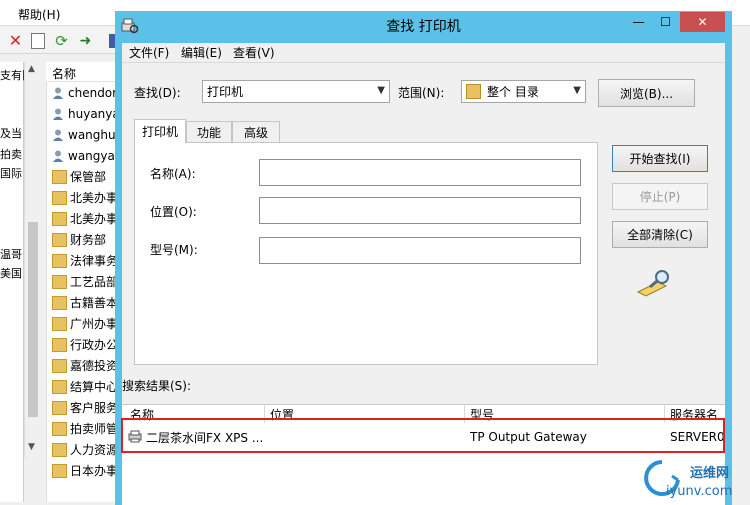 The image size is (750, 505). I want to click on list-item-label: 法律事务, so click(94, 261).